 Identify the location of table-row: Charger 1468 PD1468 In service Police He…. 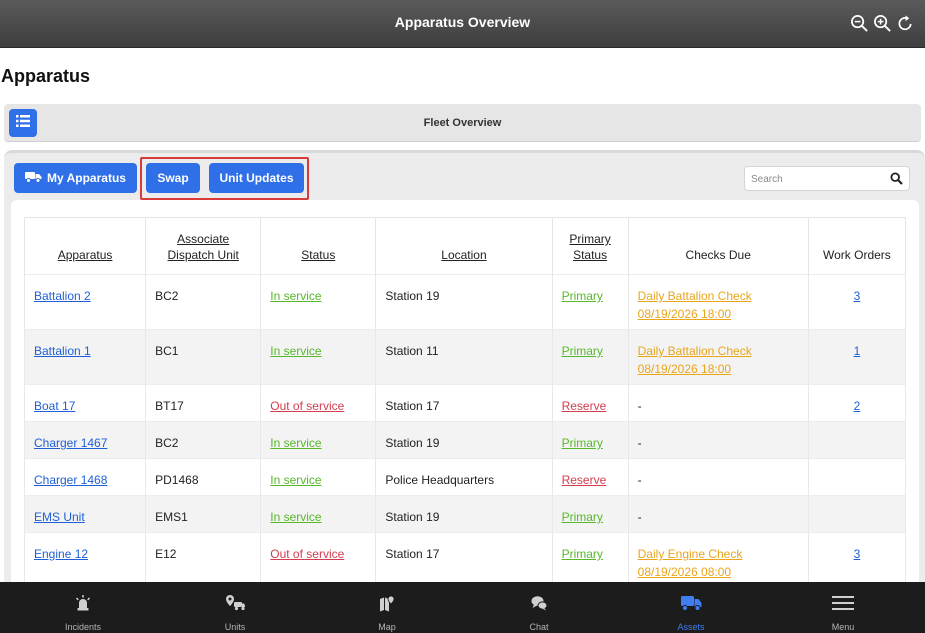
(465, 477).